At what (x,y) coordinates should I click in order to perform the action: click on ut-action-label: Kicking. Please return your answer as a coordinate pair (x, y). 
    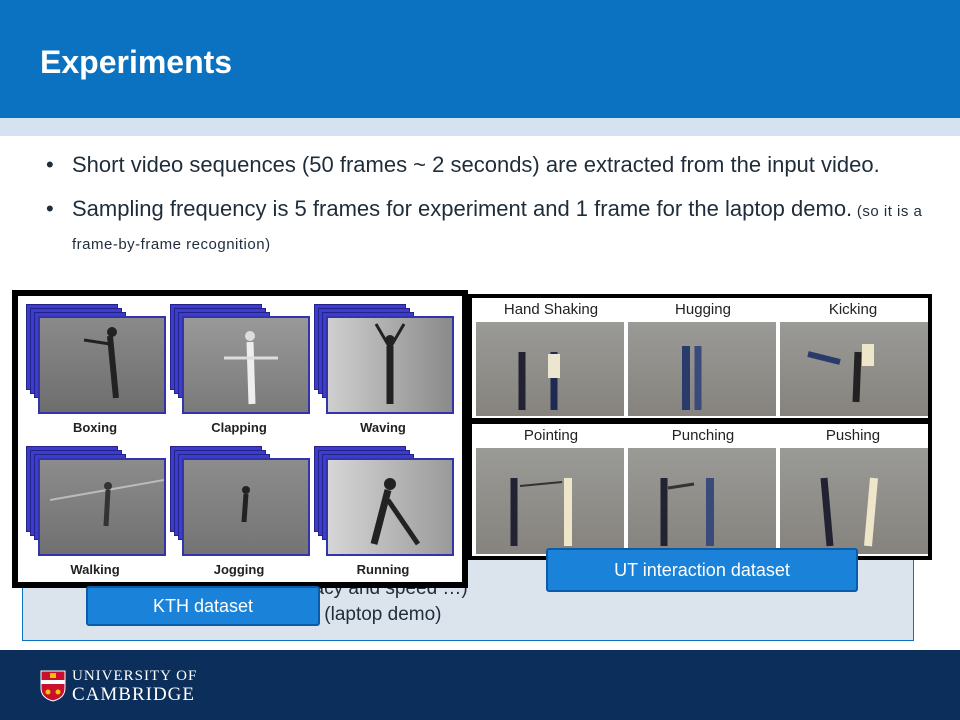
    Looking at the image, I should click on (853, 309).